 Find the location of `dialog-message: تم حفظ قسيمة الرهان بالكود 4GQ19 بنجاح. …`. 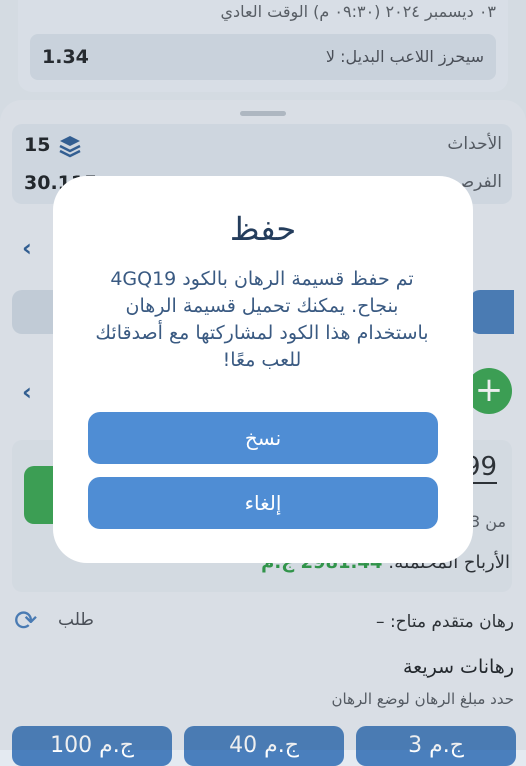

dialog-message: تم حفظ قسيمة الرهان بالكود 4GQ19 بنجاح. … is located at coordinates (262, 319).